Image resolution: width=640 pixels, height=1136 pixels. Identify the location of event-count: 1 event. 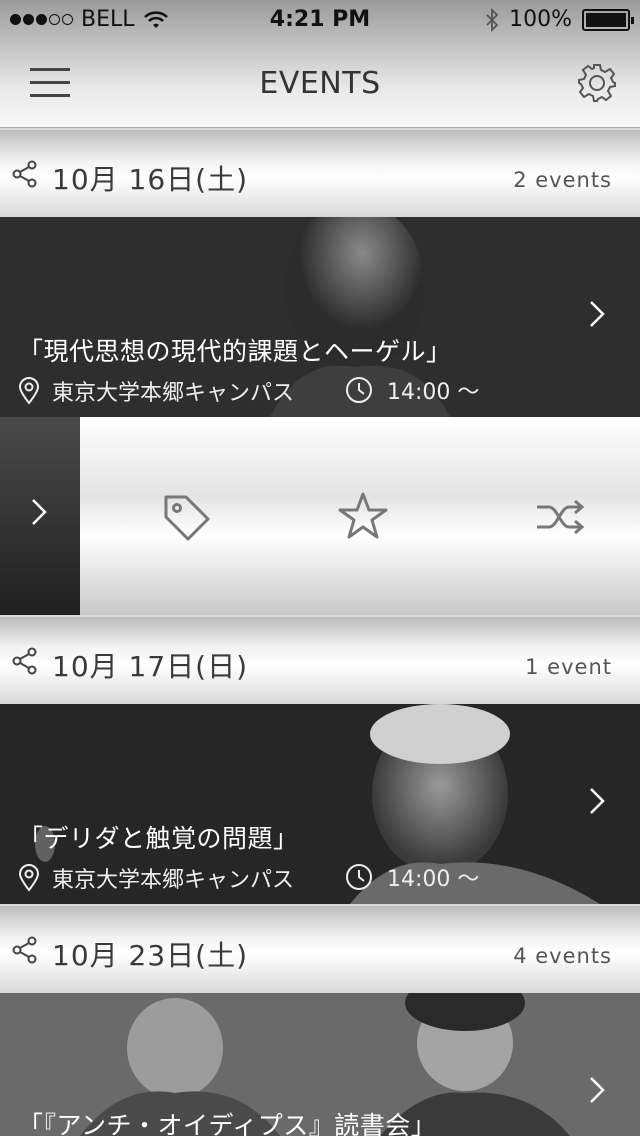
(568, 667).